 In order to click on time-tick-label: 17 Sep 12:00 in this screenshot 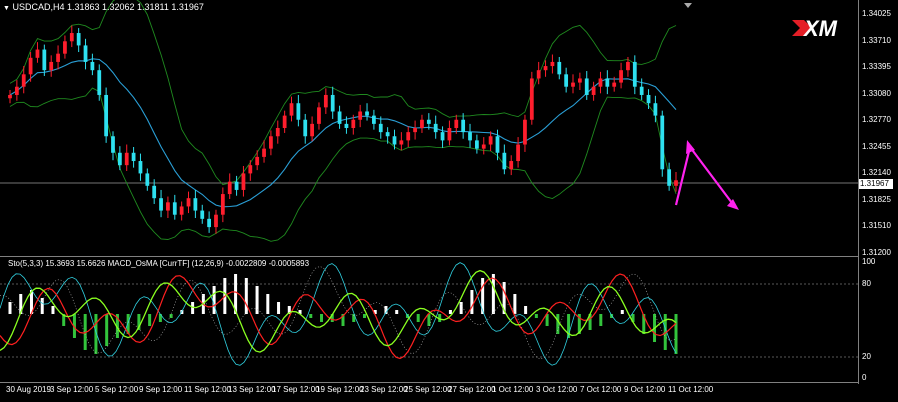, I will do `click(296, 389)`.